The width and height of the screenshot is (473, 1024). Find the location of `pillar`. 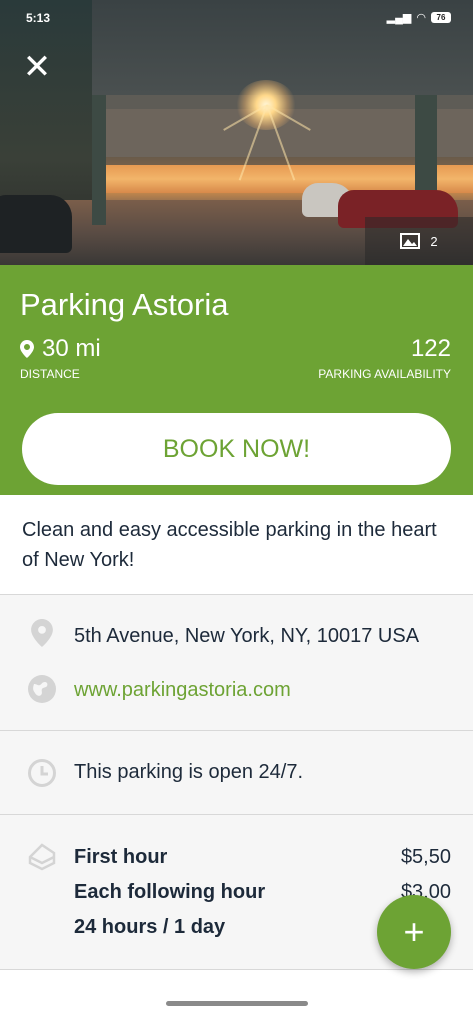

pillar is located at coordinates (99, 160).